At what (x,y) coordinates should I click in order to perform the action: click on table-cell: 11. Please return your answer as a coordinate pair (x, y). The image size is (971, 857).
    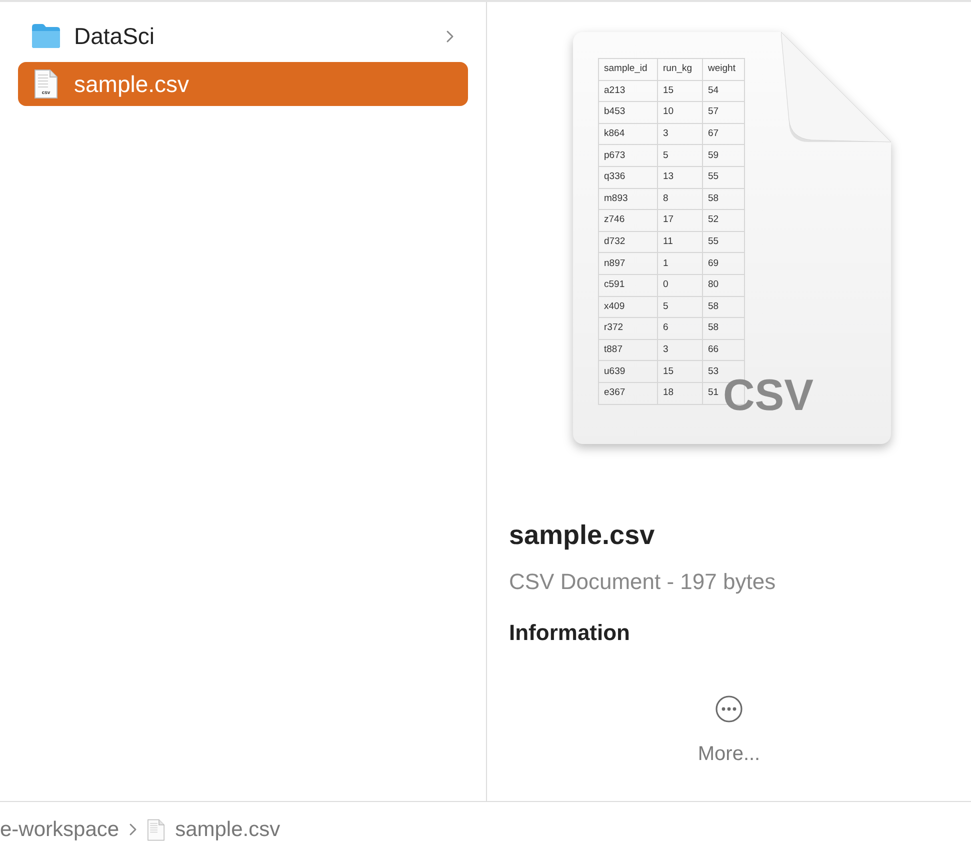
    Looking at the image, I should click on (680, 242).